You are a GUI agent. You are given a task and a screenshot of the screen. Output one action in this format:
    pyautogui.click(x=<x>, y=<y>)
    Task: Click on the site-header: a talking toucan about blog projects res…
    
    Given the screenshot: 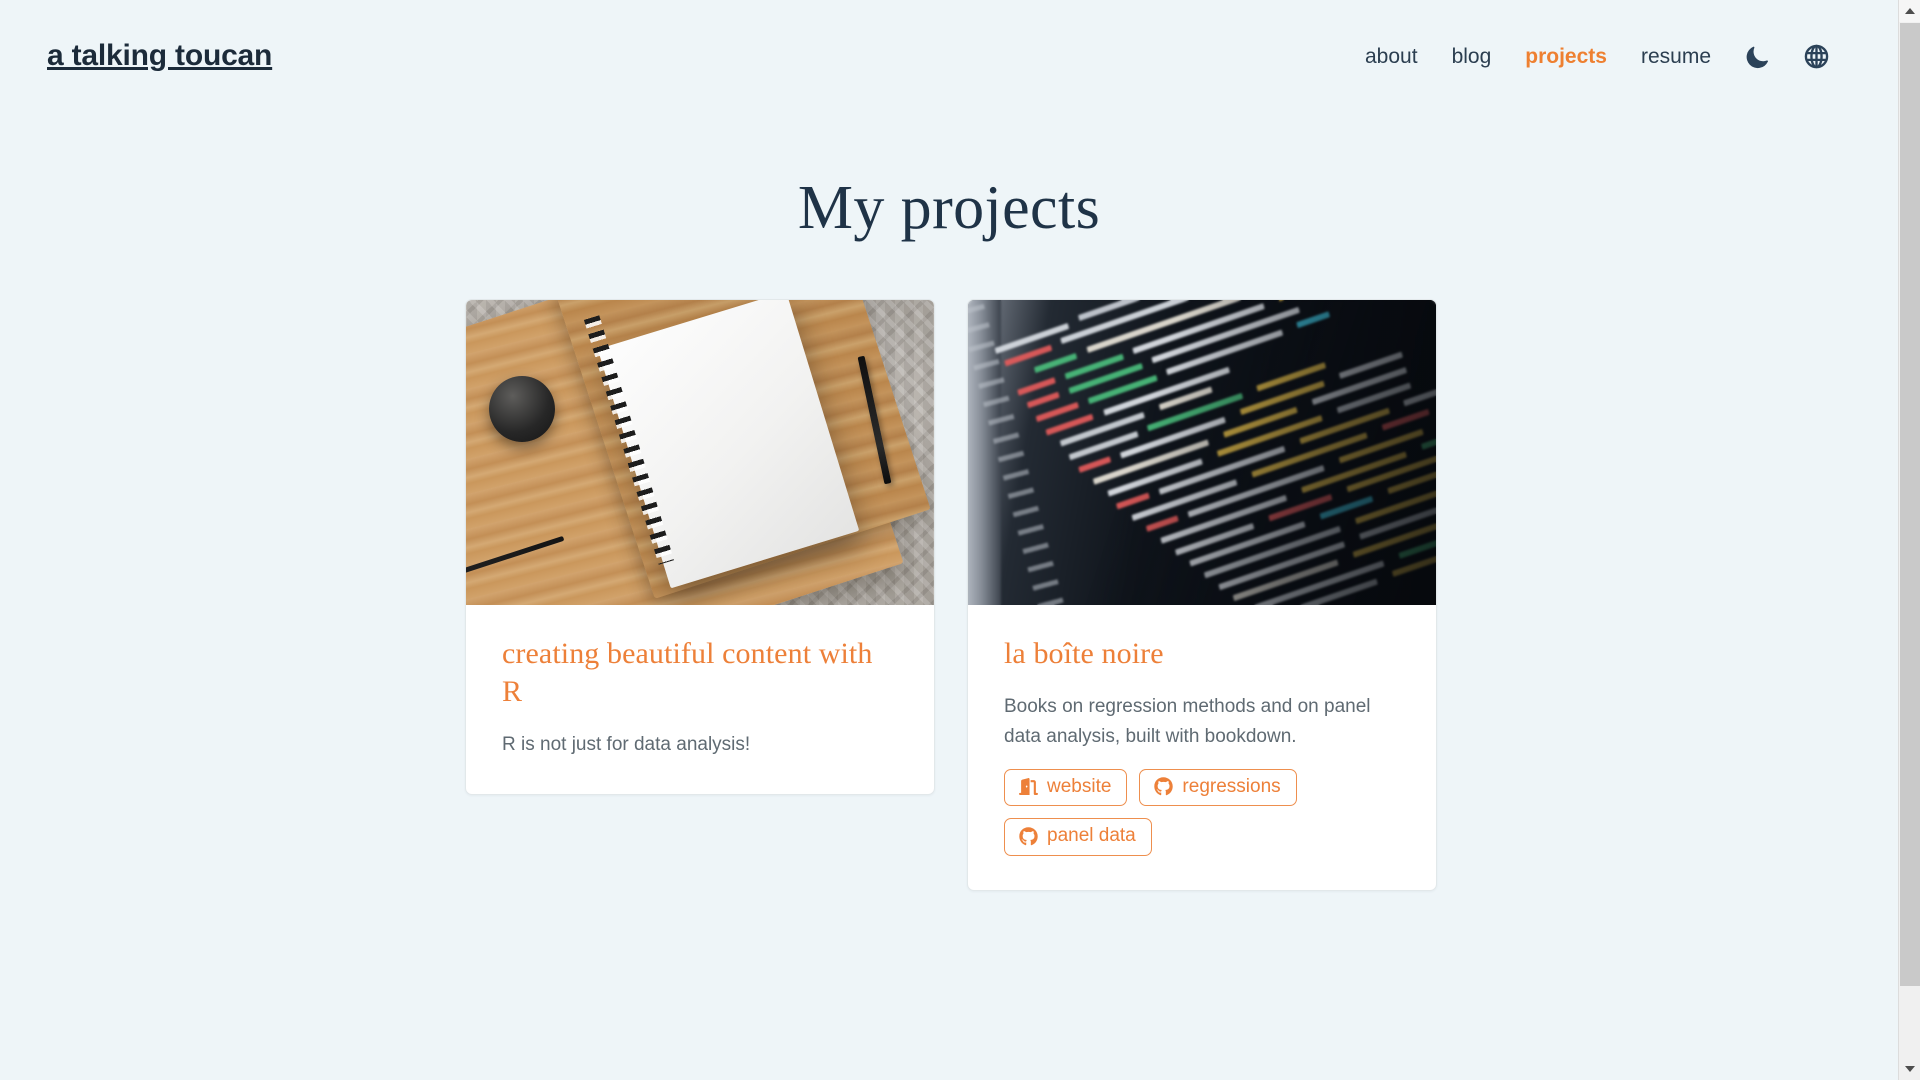 What is the action you would take?
    pyautogui.click(x=949, y=43)
    